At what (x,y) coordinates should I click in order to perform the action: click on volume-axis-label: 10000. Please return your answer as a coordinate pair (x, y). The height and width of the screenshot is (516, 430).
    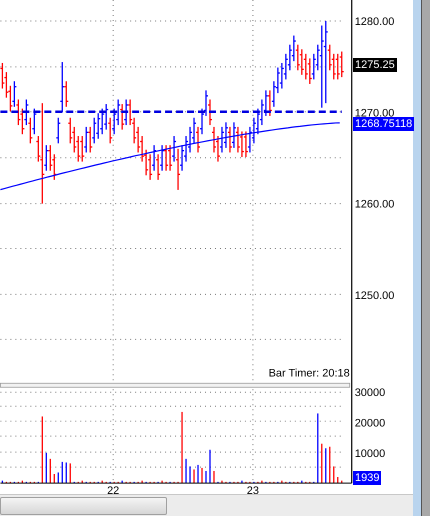
    Looking at the image, I should click on (370, 454).